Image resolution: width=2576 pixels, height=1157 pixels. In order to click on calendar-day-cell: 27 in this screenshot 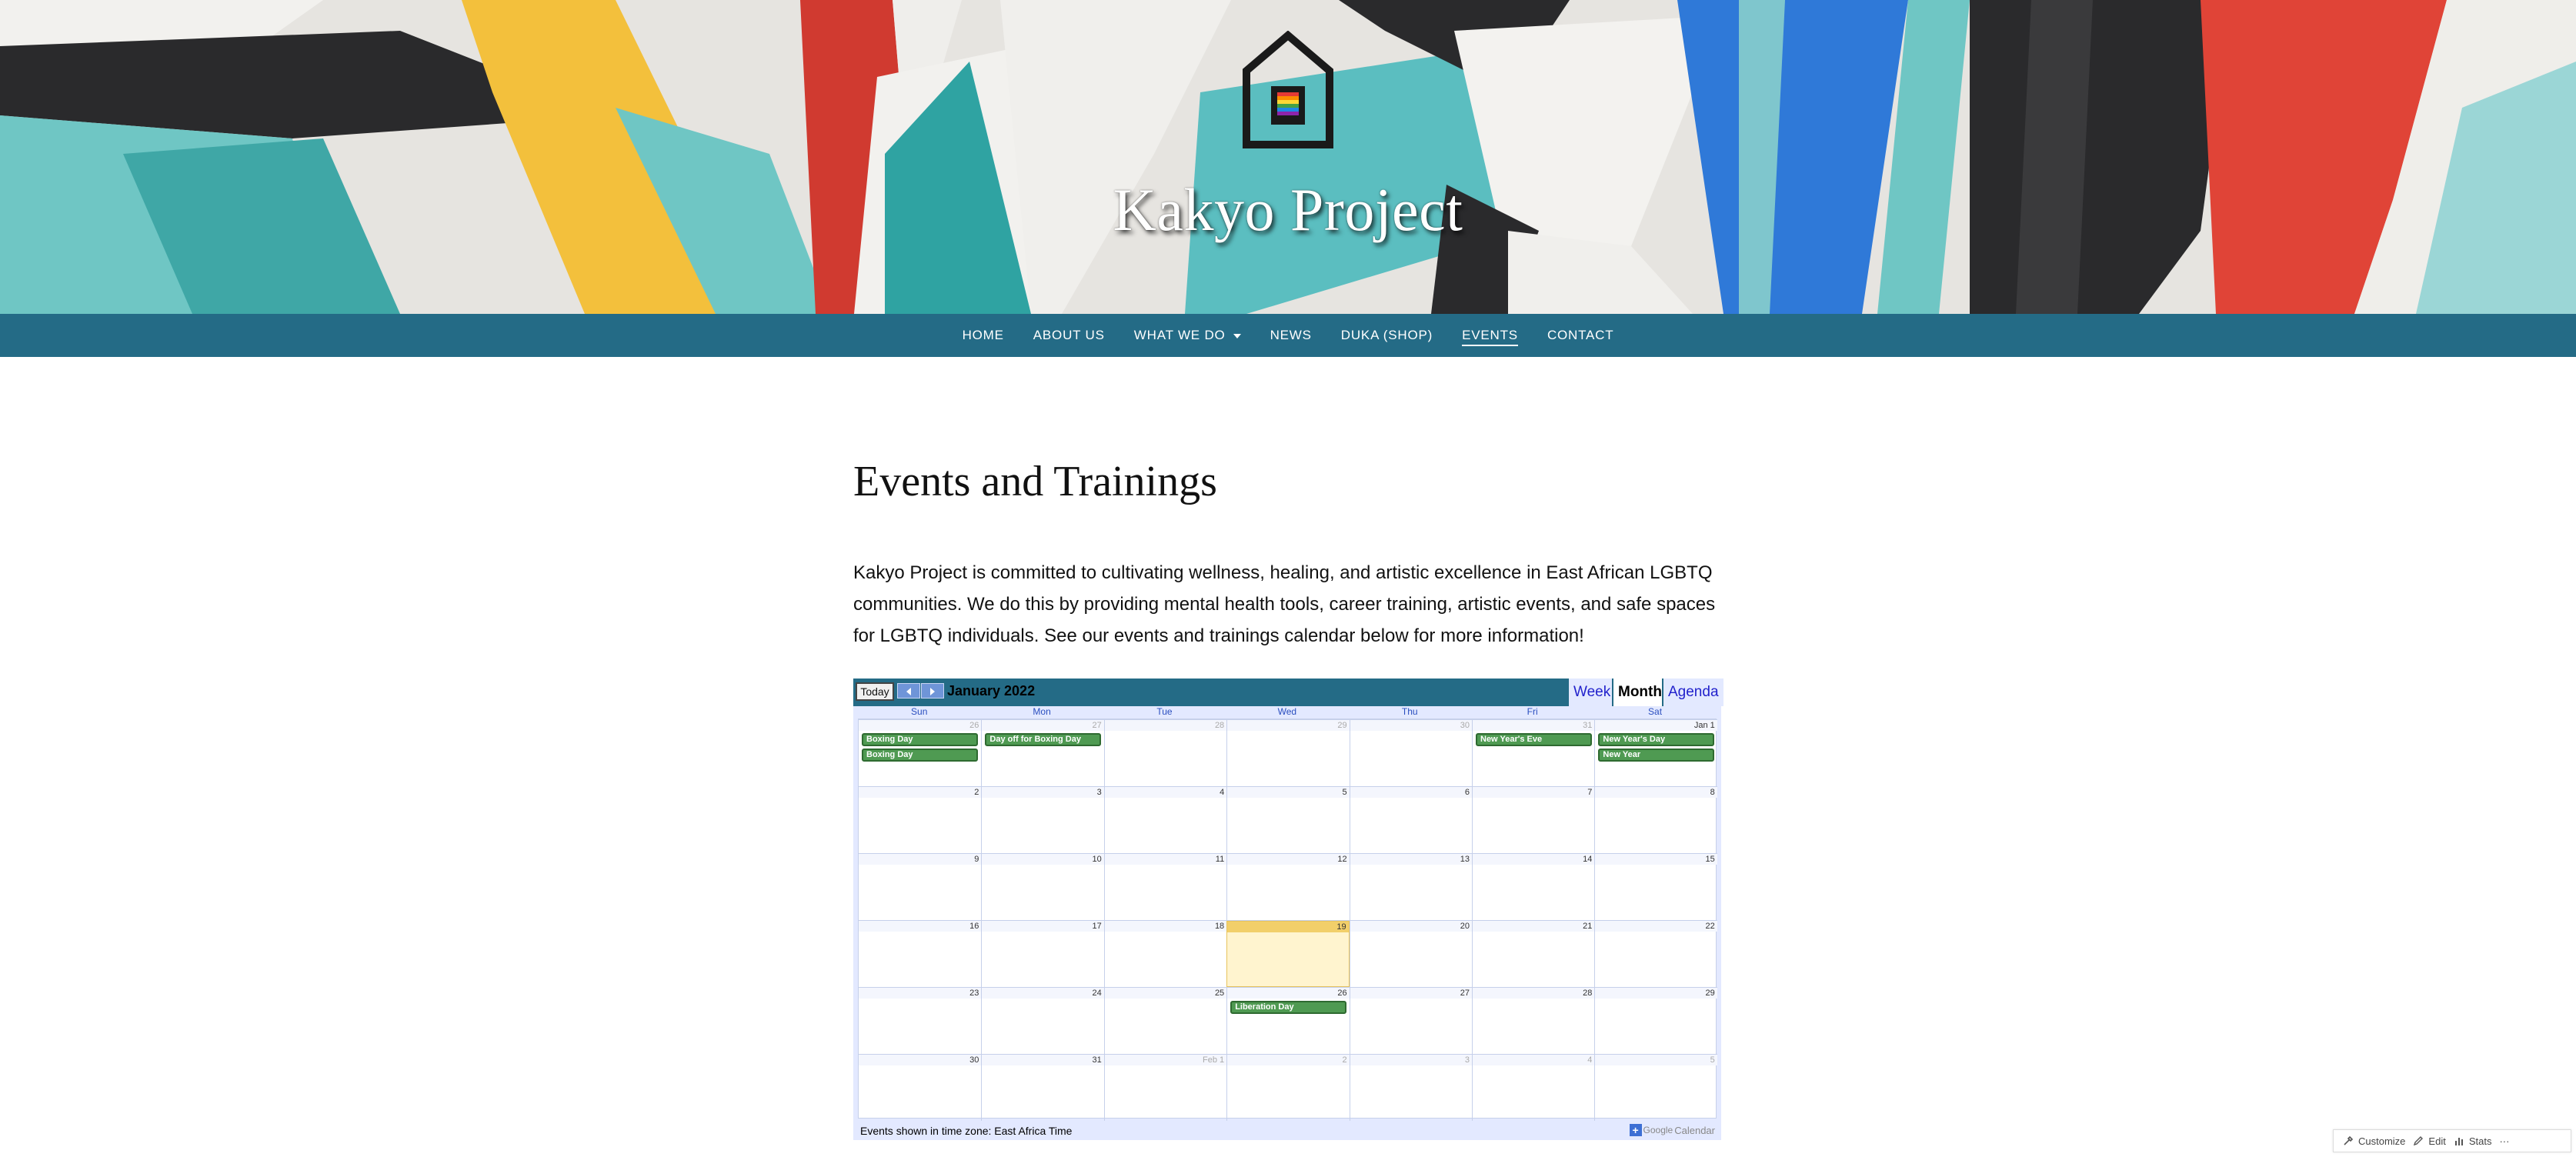, I will do `click(1410, 1021)`.